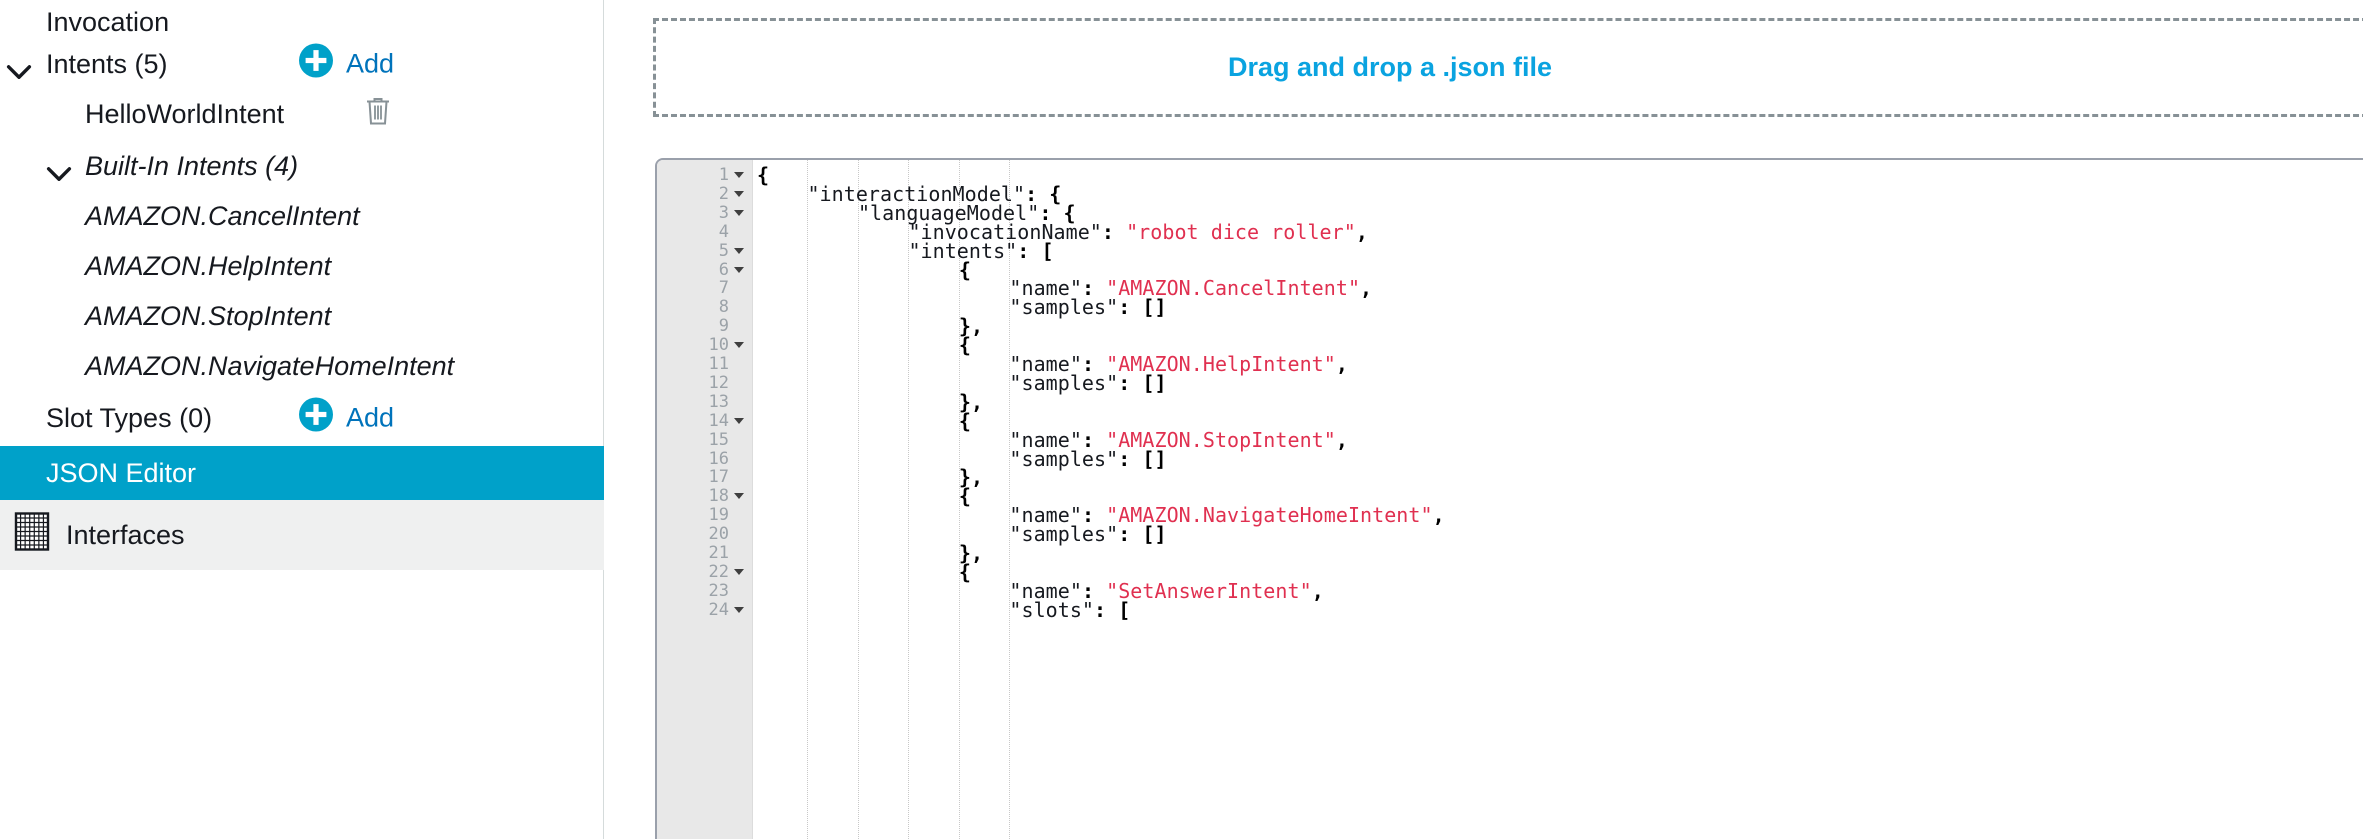 This screenshot has width=2363, height=839. Describe the element at coordinates (705, 496) in the screenshot. I see `gutter-line-number: 18` at that location.